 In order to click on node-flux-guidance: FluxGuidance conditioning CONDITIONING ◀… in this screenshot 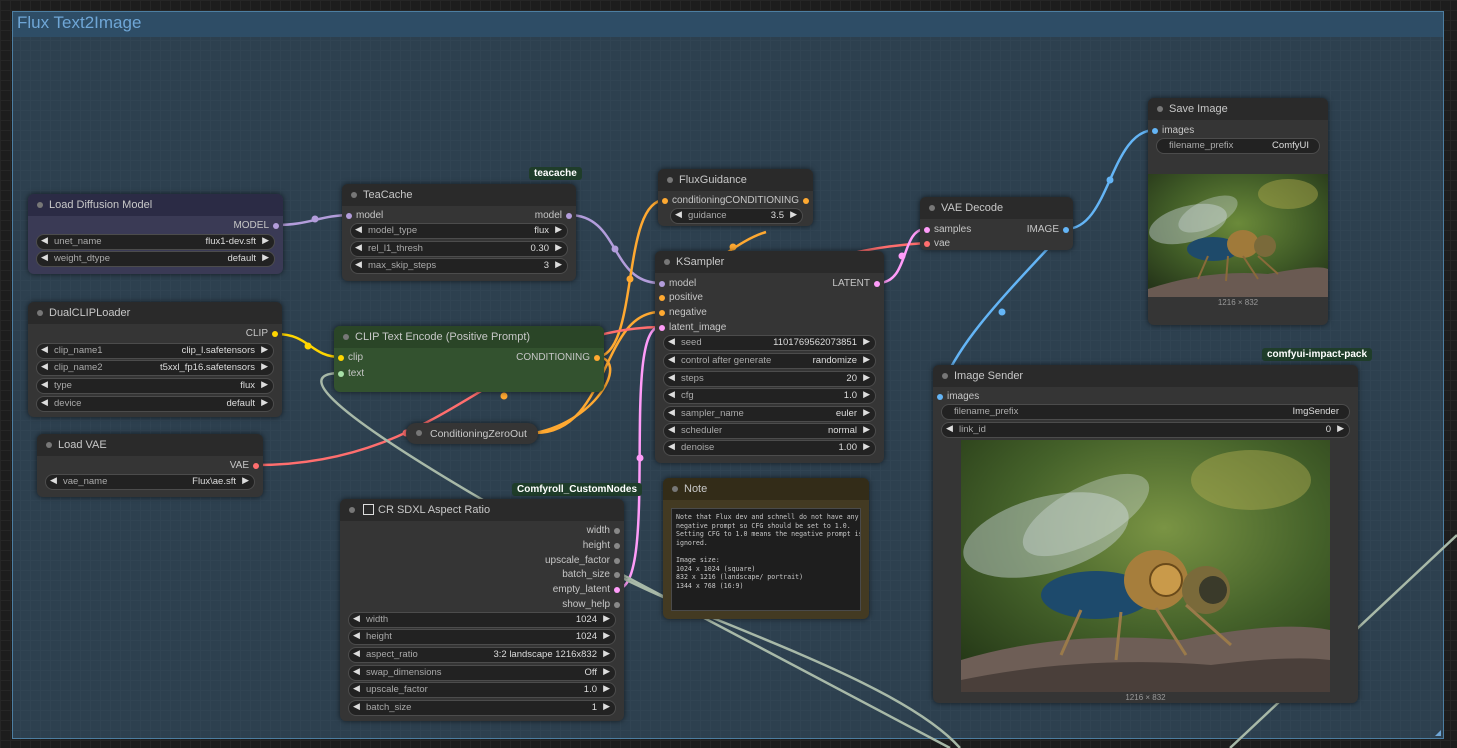, I will do `click(735, 197)`.